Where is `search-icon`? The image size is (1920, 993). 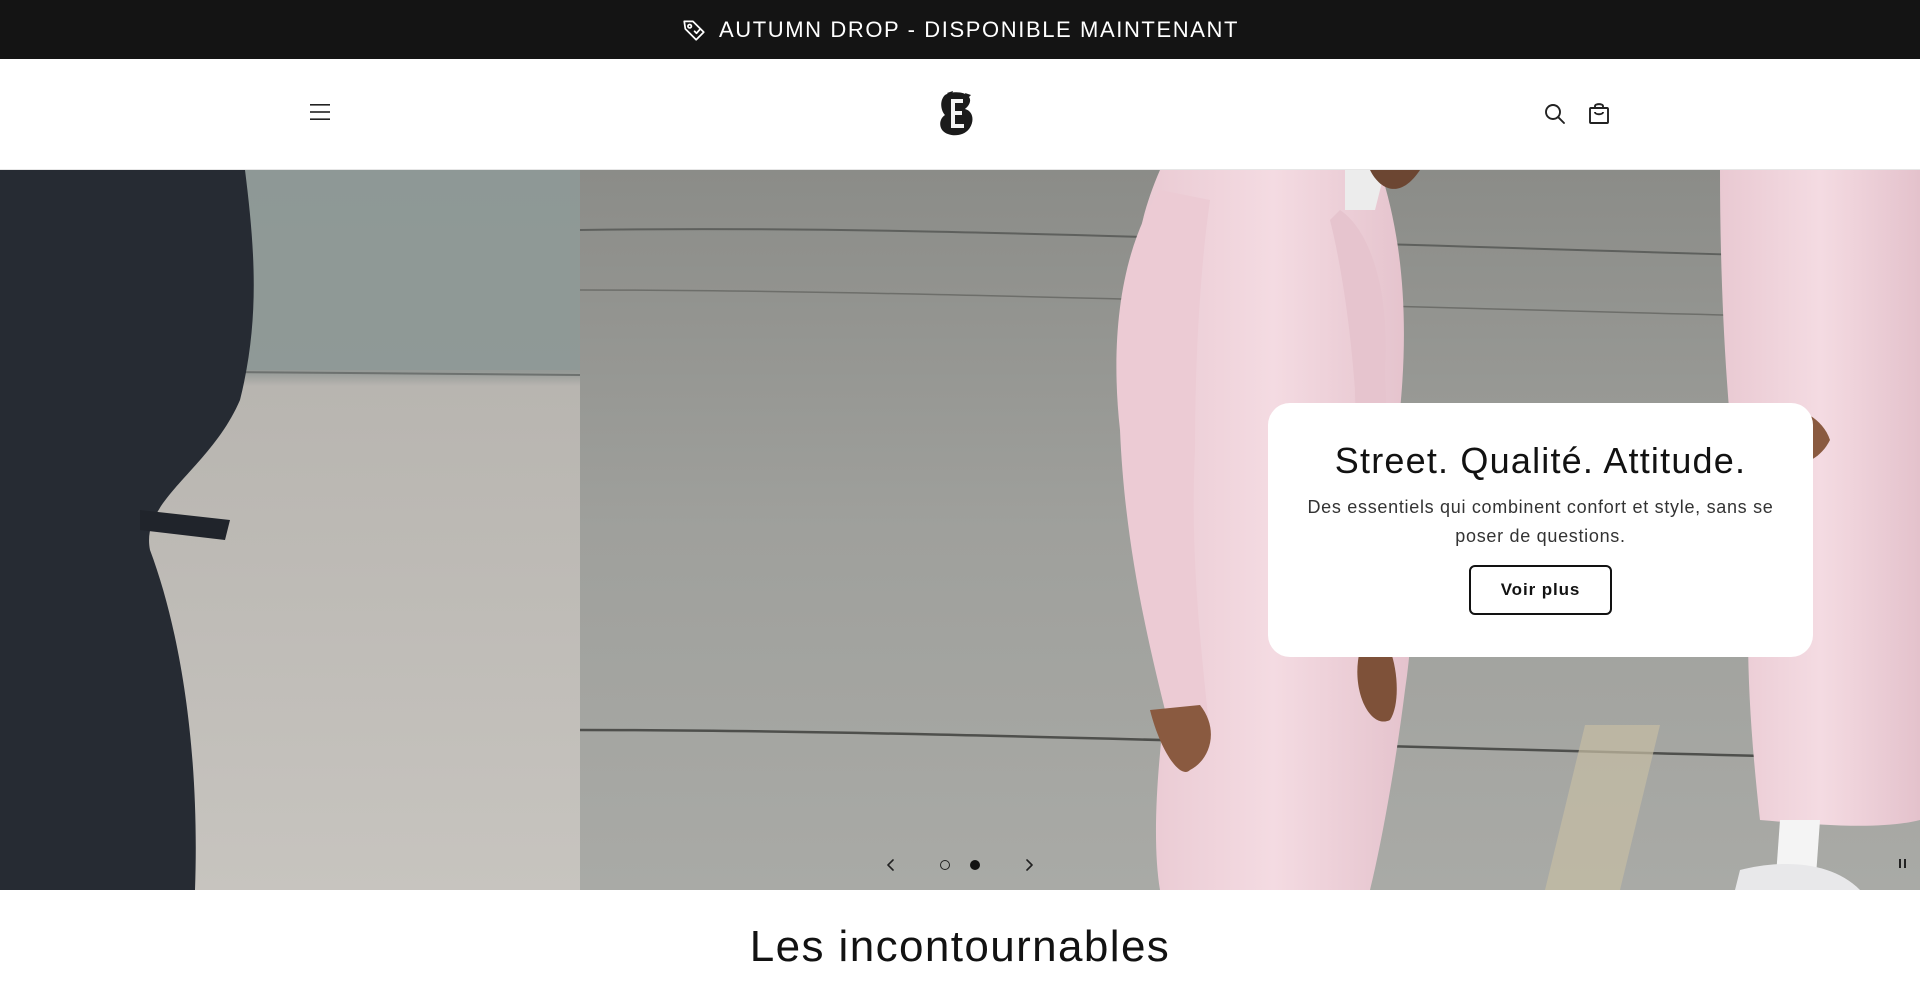
search-icon is located at coordinates (1555, 114).